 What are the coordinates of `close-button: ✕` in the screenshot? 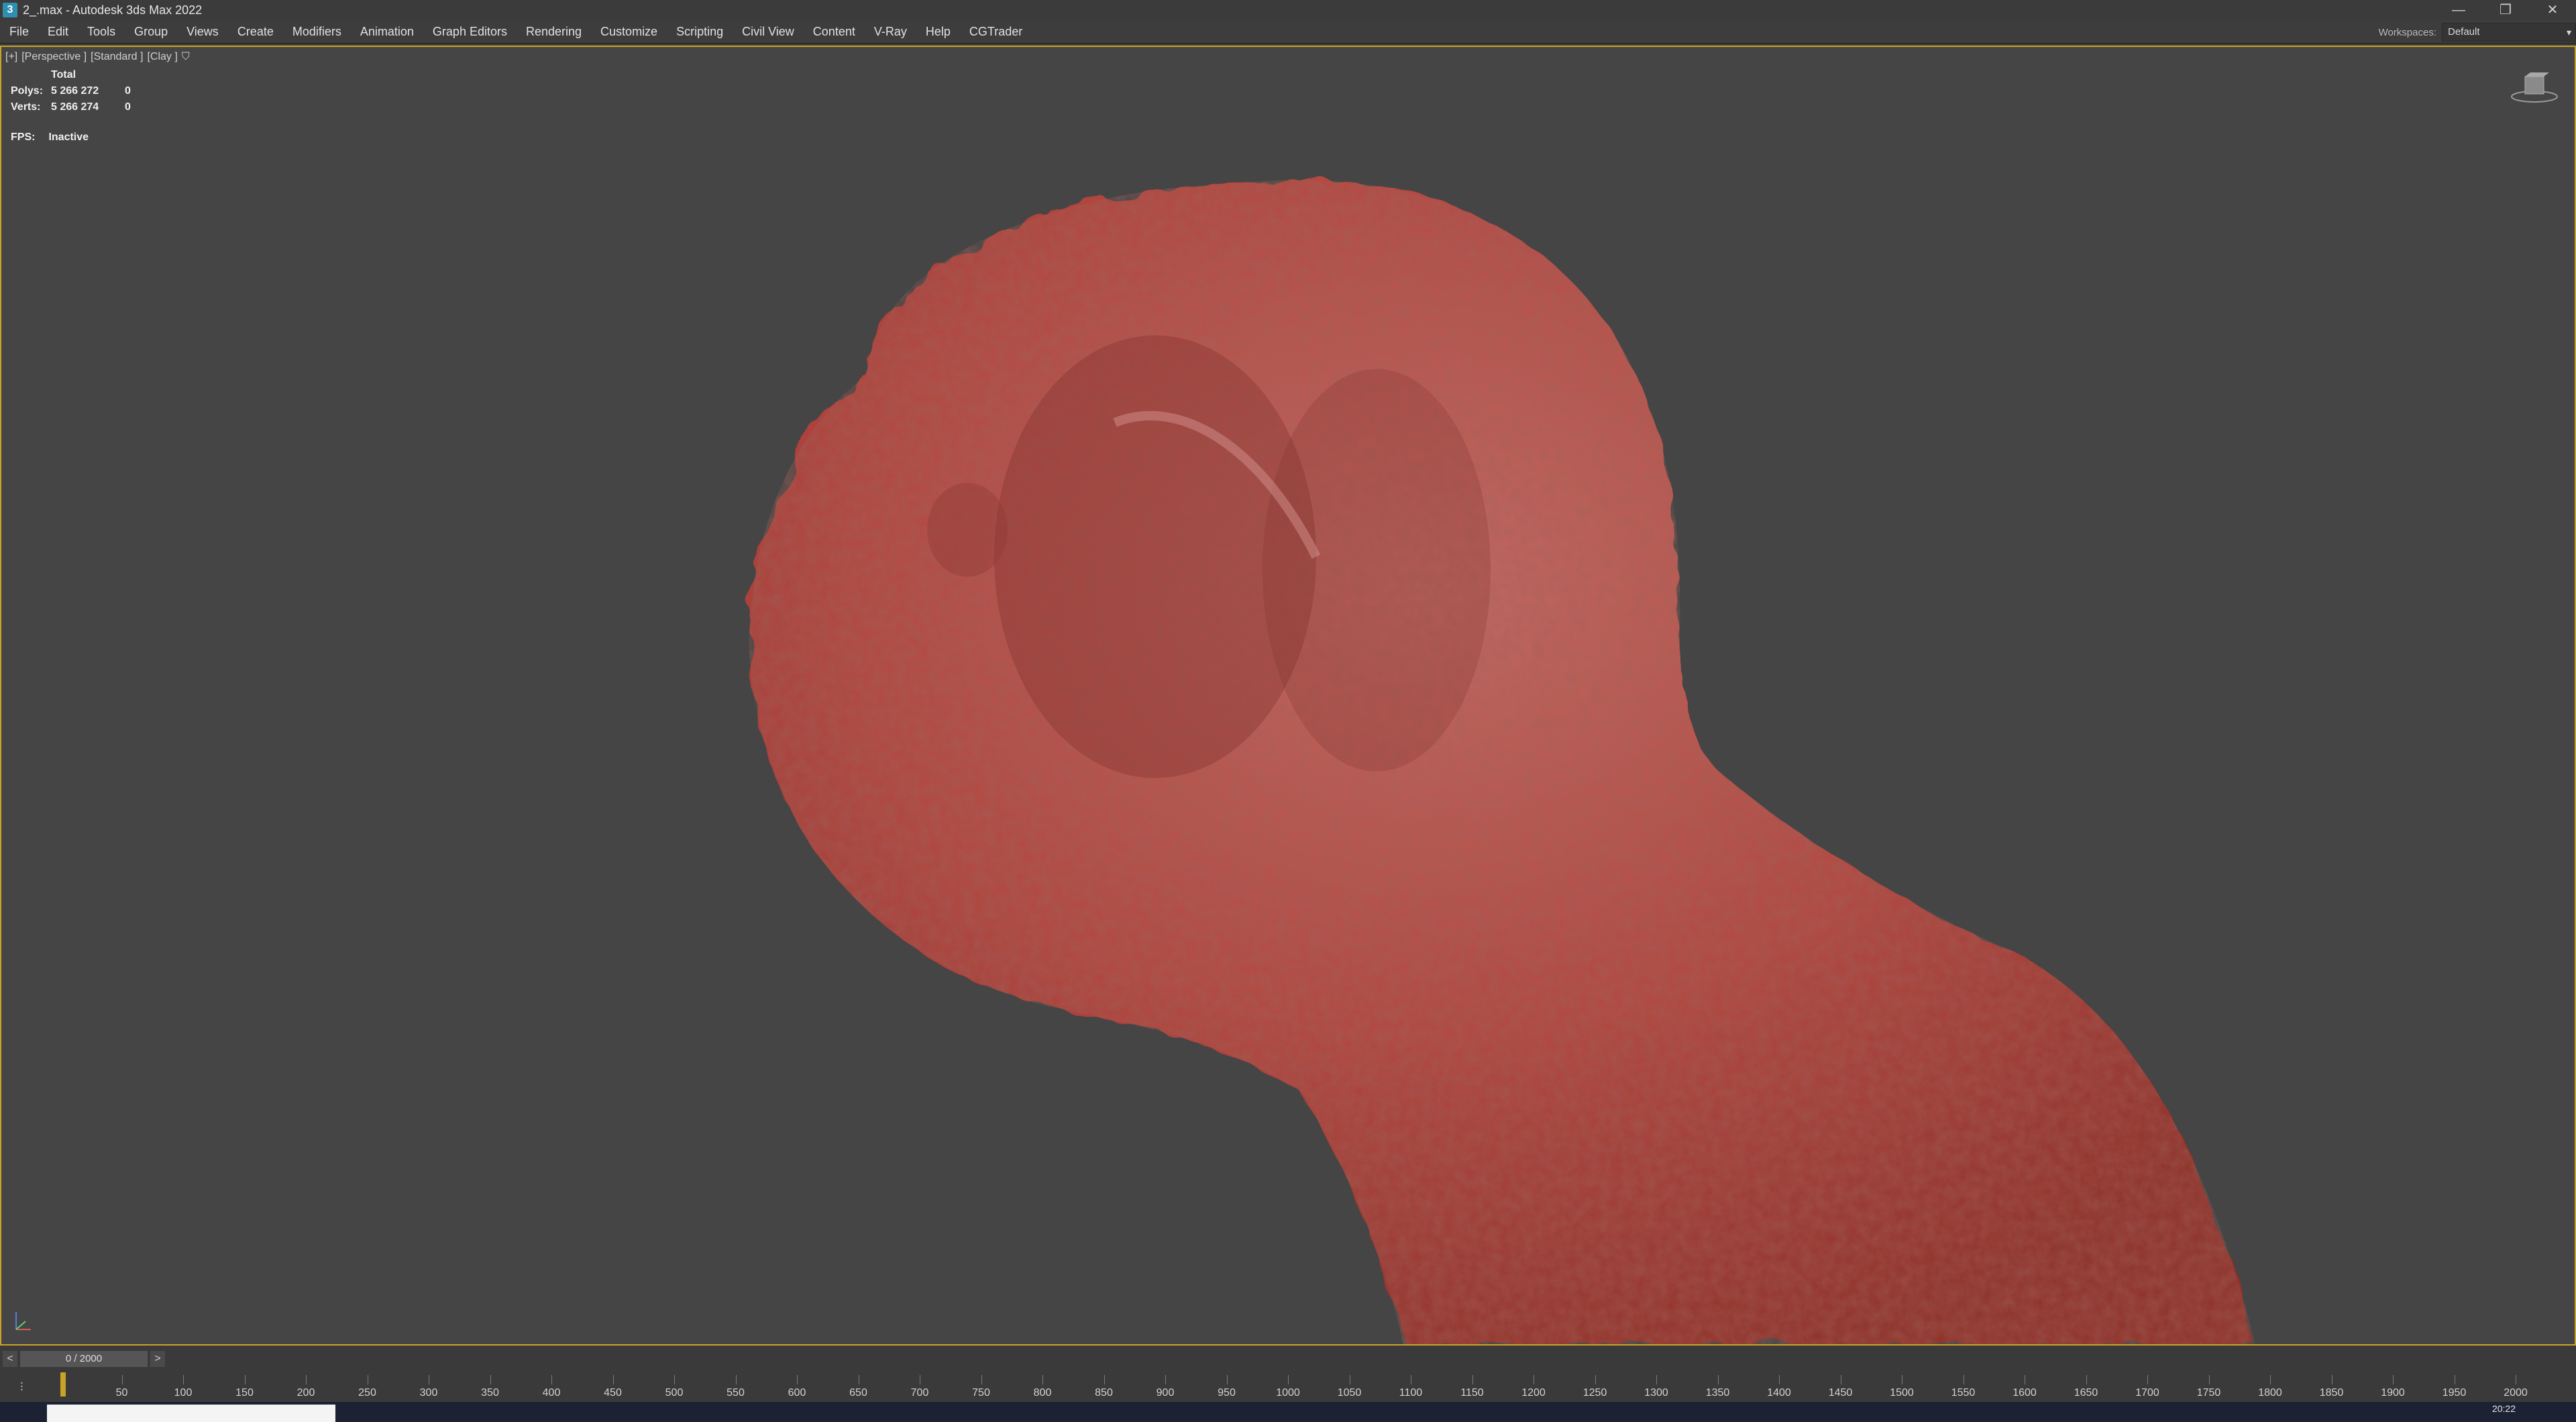 It's located at (2552, 10).